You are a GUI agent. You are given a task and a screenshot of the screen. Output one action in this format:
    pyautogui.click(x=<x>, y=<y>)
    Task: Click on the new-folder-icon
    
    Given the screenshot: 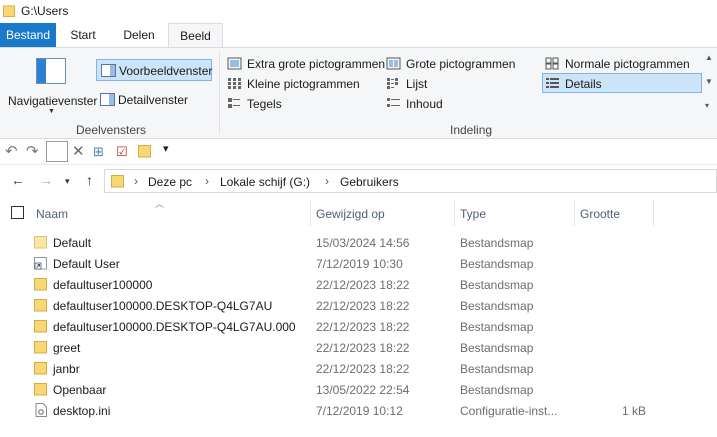 What is the action you would take?
    pyautogui.click(x=145, y=151)
    